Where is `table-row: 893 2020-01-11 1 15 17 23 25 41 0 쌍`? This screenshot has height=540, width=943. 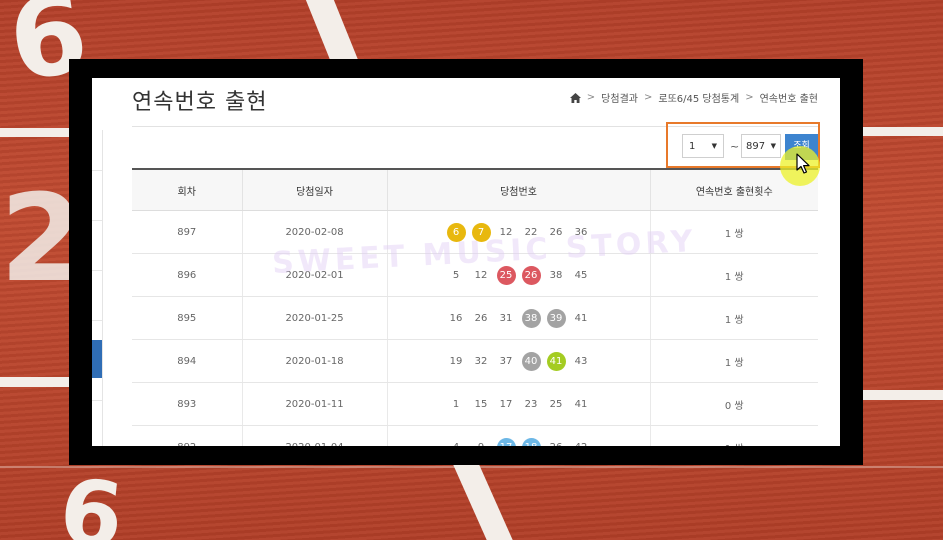
table-row: 893 2020-01-11 1 15 17 23 25 41 0 쌍 is located at coordinates (475, 404).